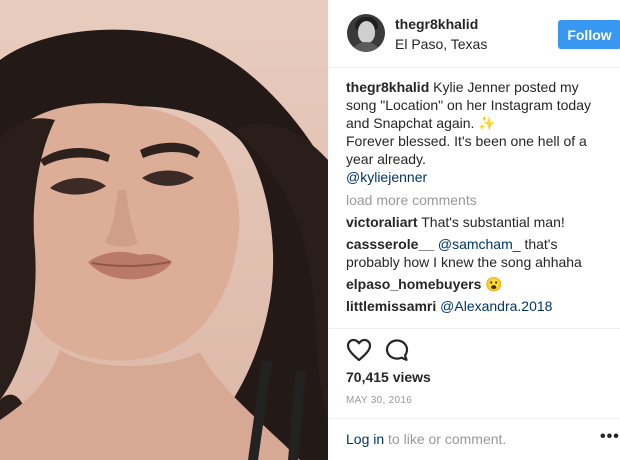  Describe the element at coordinates (441, 44) in the screenshot. I see `post-location: El Paso, Texas` at that location.